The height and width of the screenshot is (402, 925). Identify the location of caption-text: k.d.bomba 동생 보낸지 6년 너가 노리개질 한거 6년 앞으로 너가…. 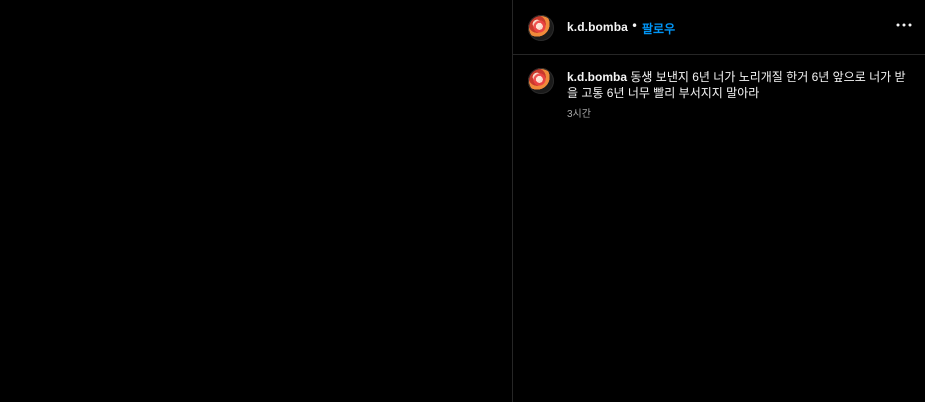
(737, 85).